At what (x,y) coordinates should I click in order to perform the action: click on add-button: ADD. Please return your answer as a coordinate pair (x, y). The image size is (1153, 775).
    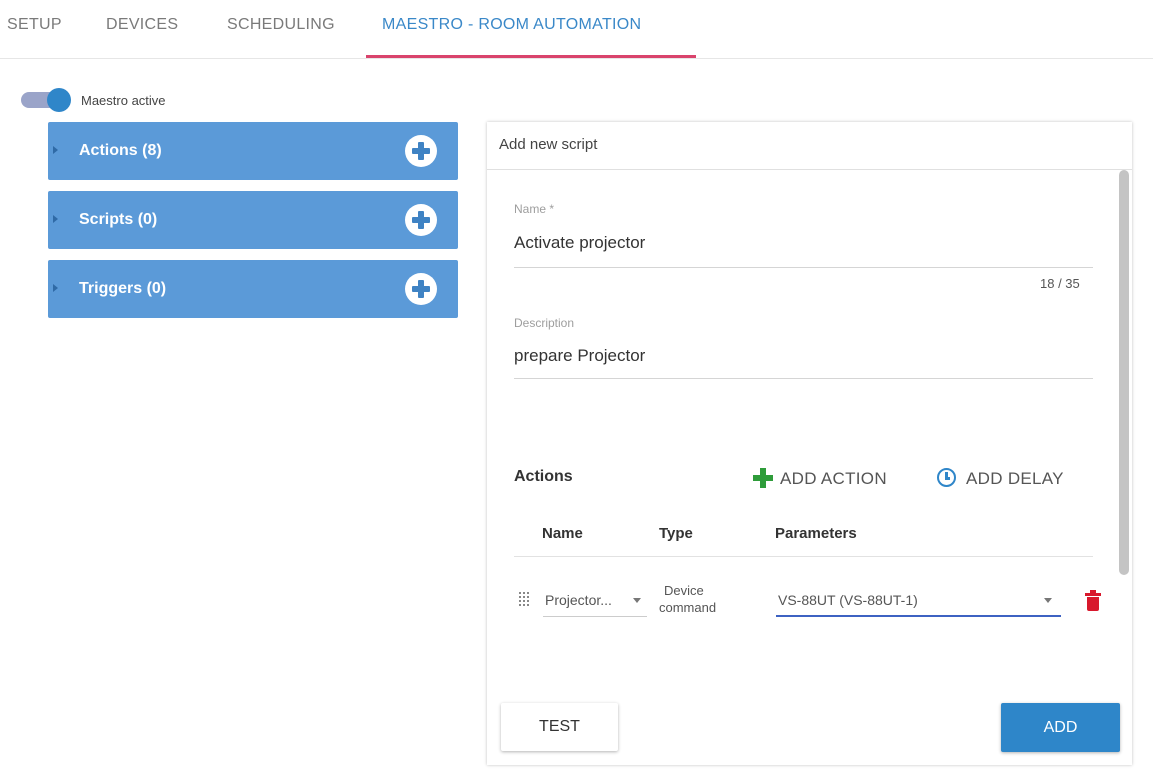
    Looking at the image, I should click on (1060, 727).